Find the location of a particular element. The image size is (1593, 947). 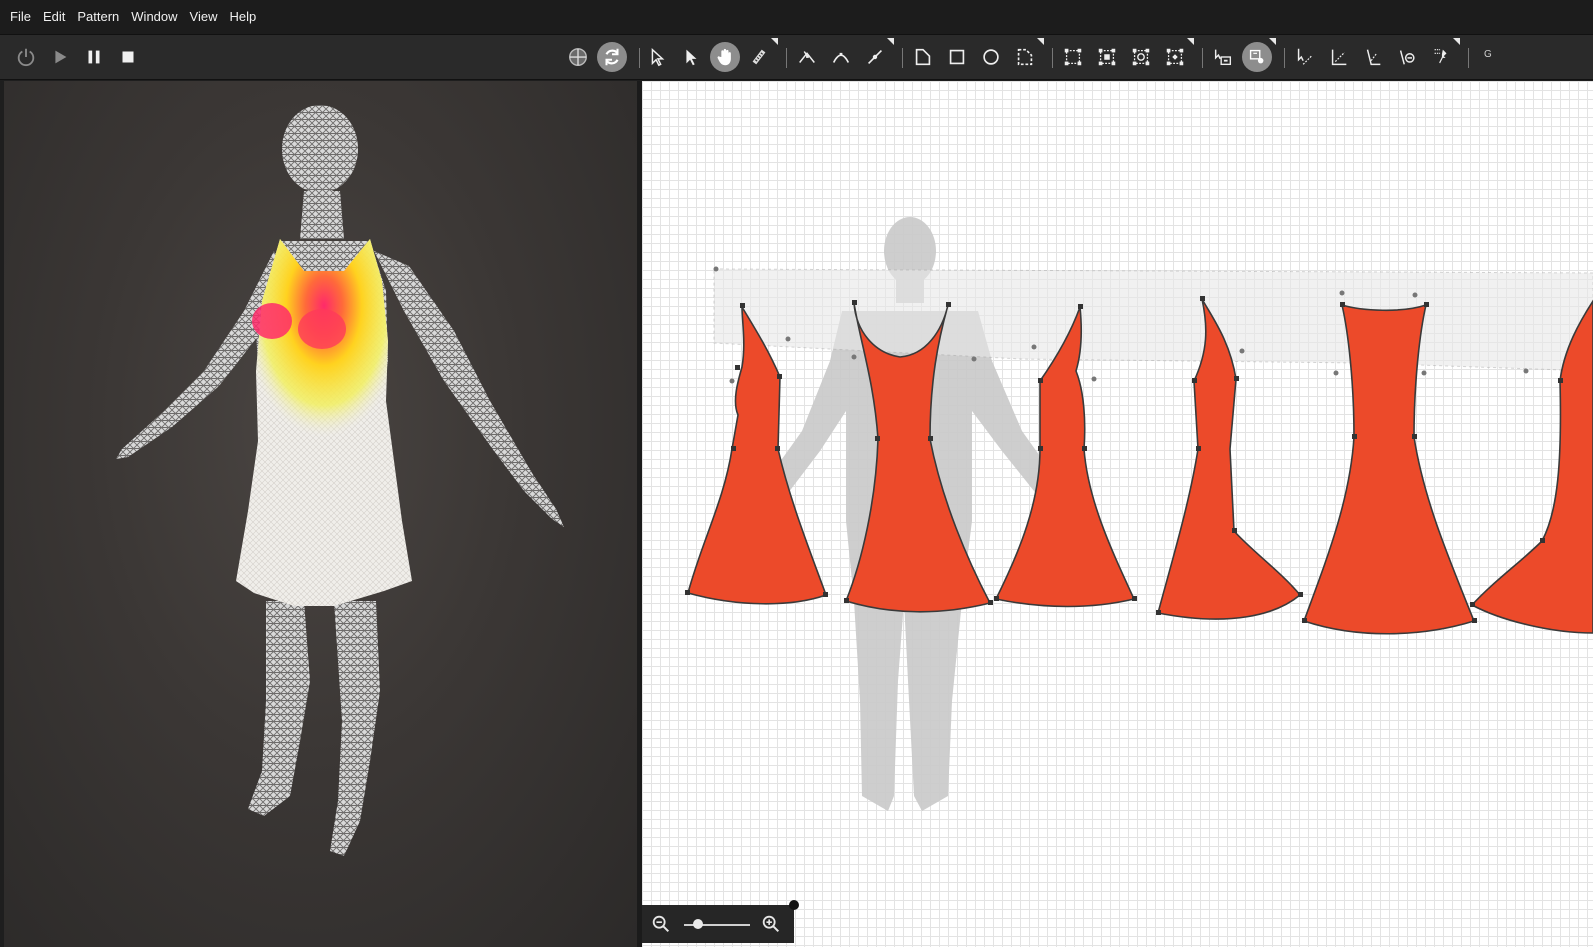

zoom-slider-handle is located at coordinates (698, 924).